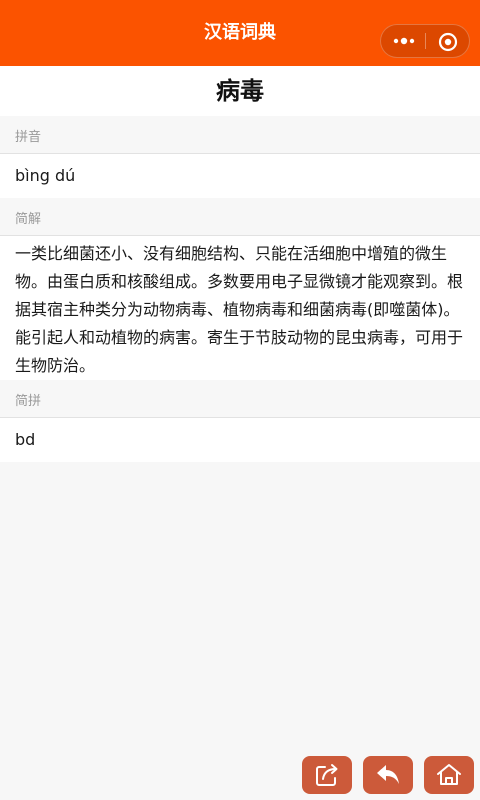 The width and height of the screenshot is (480, 800). I want to click on share-icon, so click(327, 775).